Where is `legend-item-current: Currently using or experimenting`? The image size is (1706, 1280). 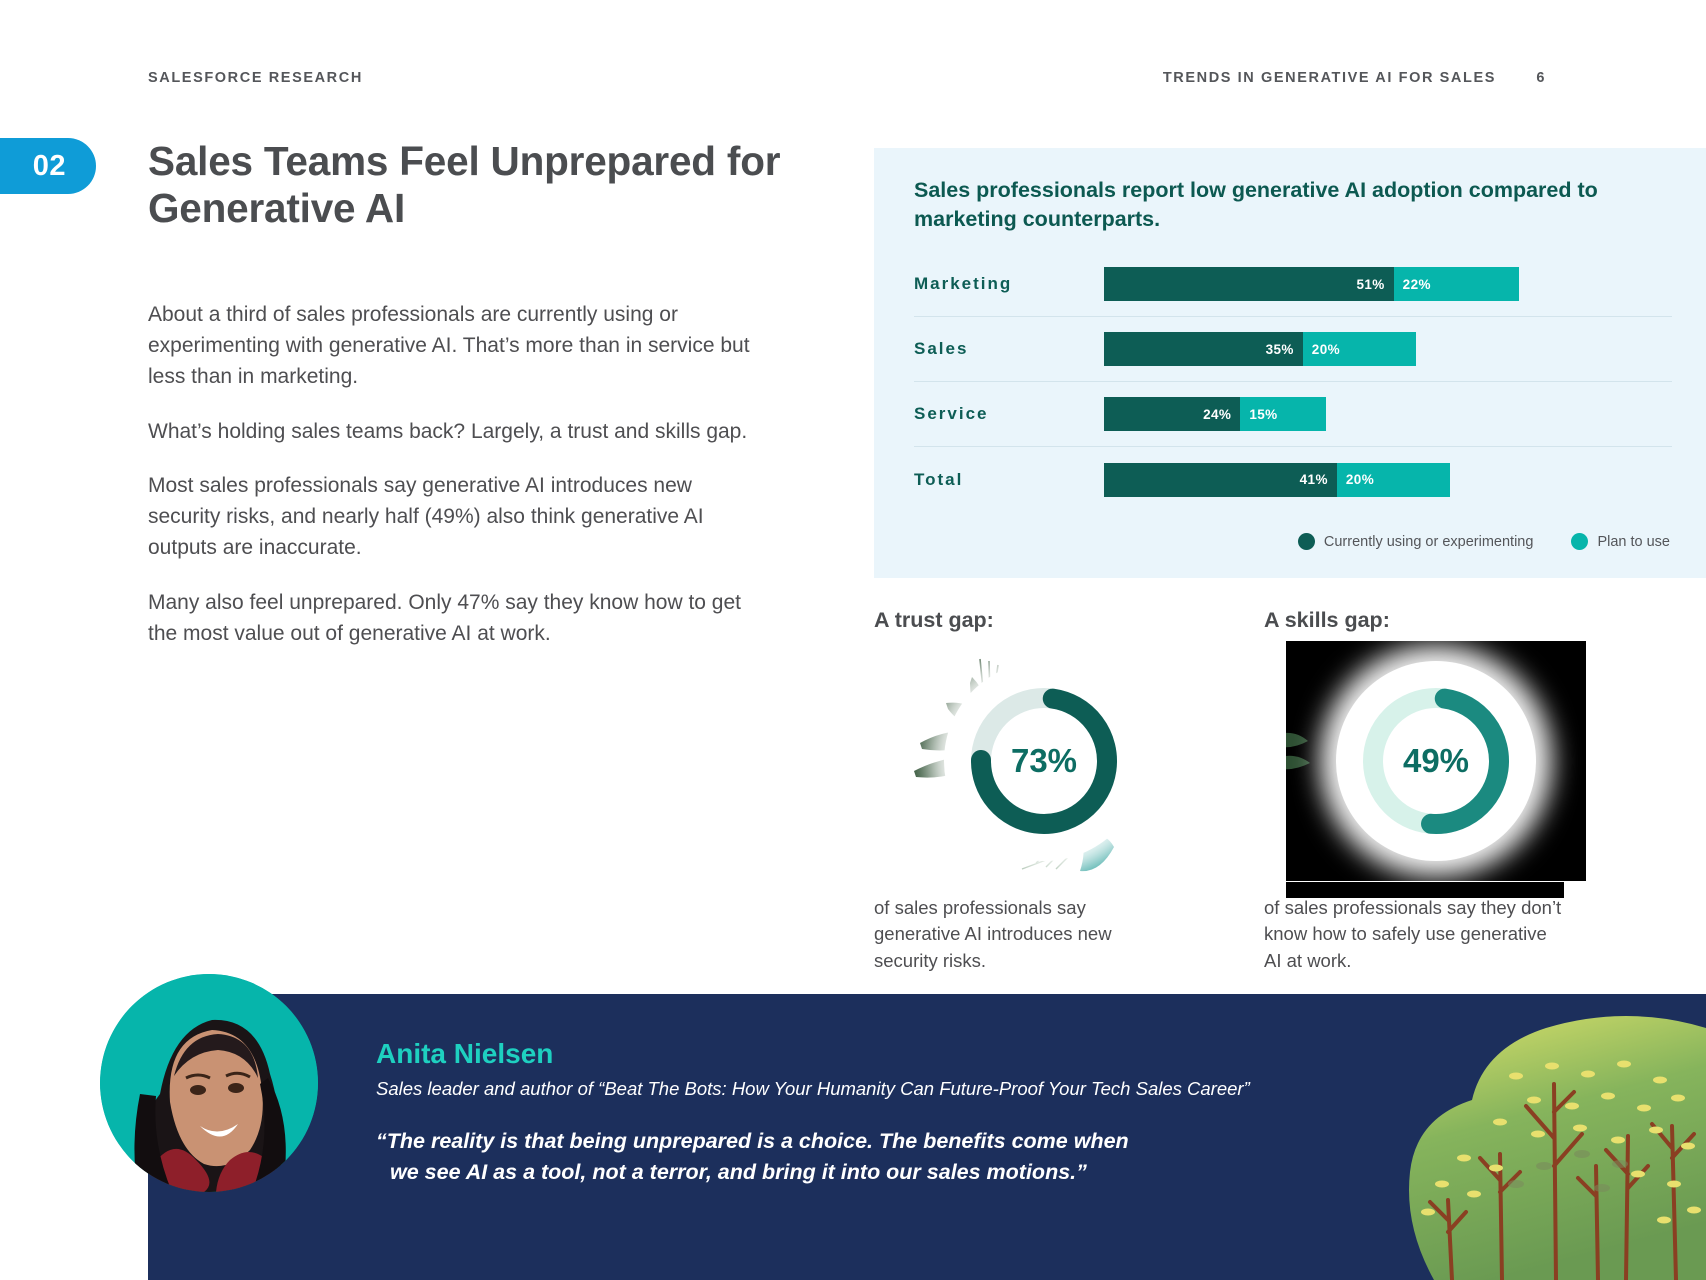 legend-item-current: Currently using or experimenting is located at coordinates (1415, 541).